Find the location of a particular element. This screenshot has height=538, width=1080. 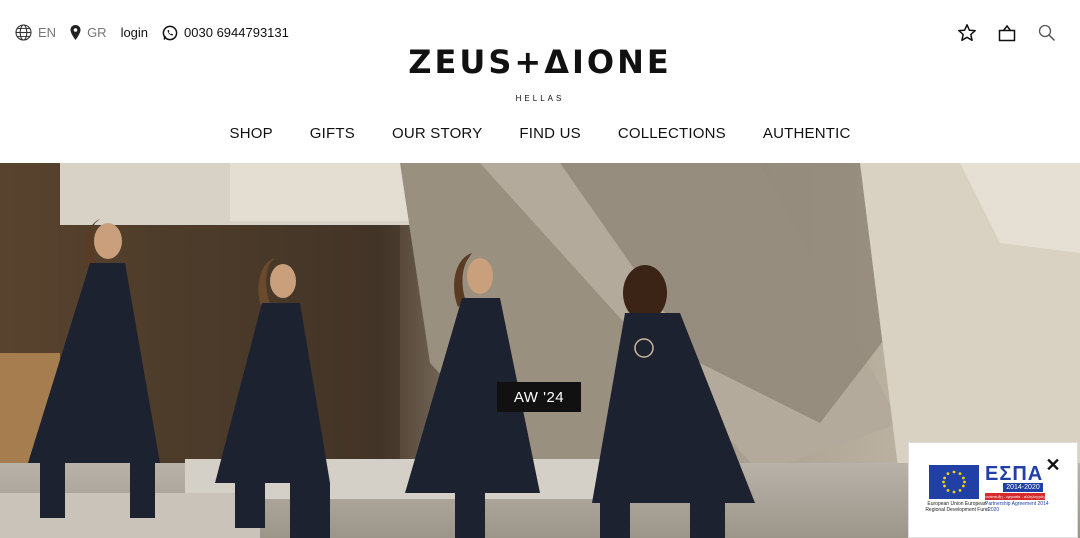

phone-link: 0030 6944793131 is located at coordinates (225, 33).